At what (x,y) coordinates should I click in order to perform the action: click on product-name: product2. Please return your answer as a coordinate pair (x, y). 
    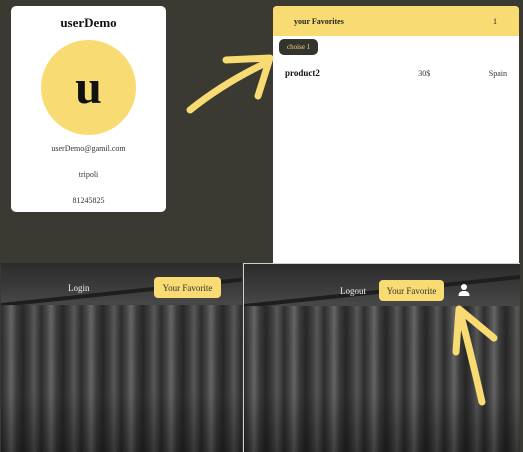
    Looking at the image, I should click on (302, 73).